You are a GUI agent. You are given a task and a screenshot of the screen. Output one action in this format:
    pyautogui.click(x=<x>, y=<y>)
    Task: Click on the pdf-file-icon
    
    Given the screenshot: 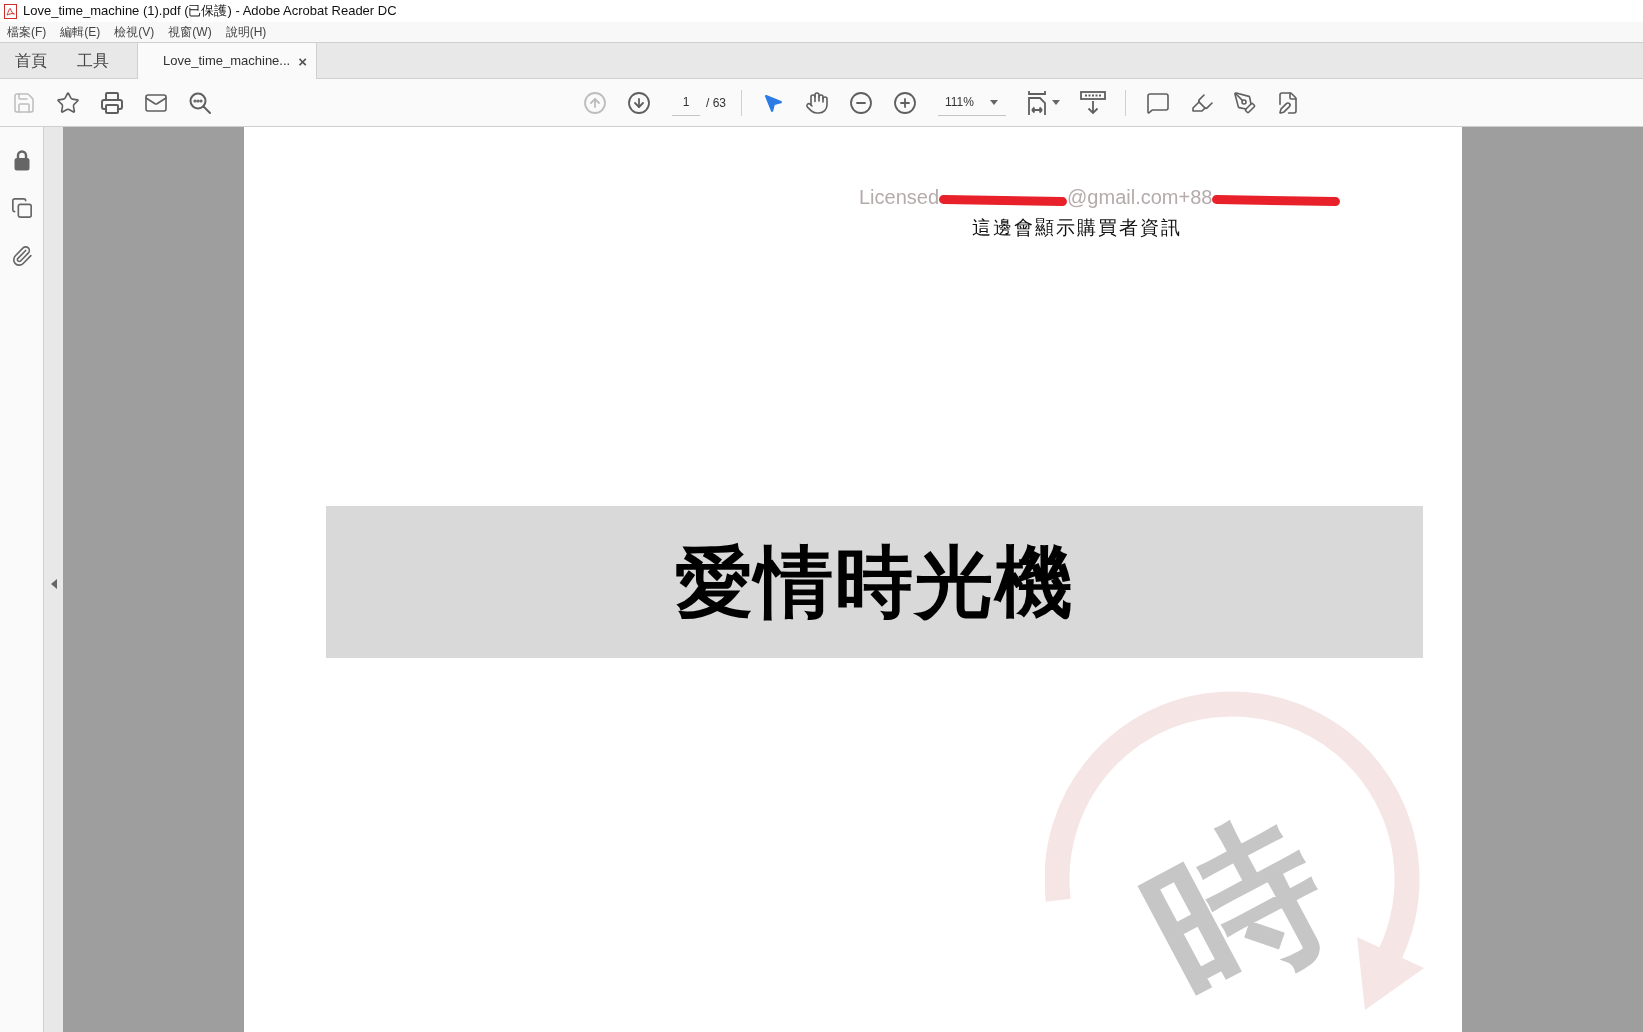 What is the action you would take?
    pyautogui.click(x=10, y=11)
    